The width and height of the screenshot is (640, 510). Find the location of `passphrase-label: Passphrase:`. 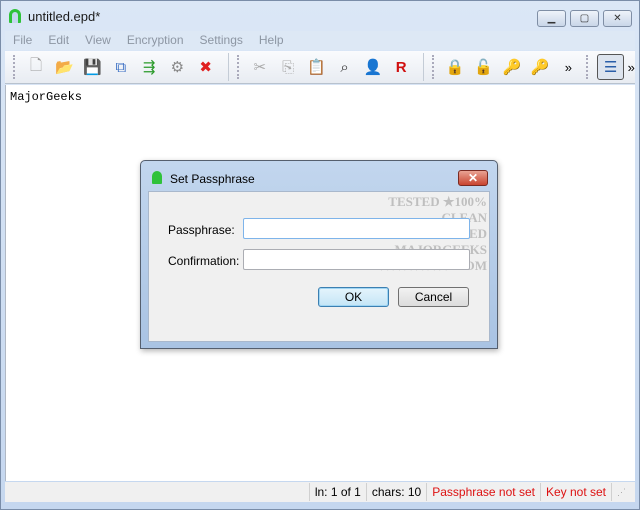

passphrase-label: Passphrase: is located at coordinates (201, 230).